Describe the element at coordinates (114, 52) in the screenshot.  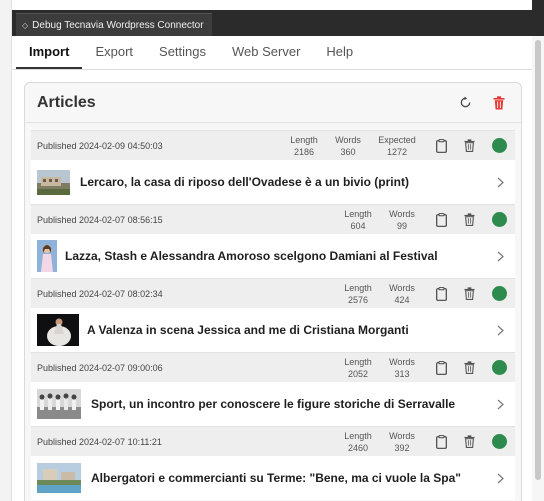
I see `tab-export: Export` at that location.